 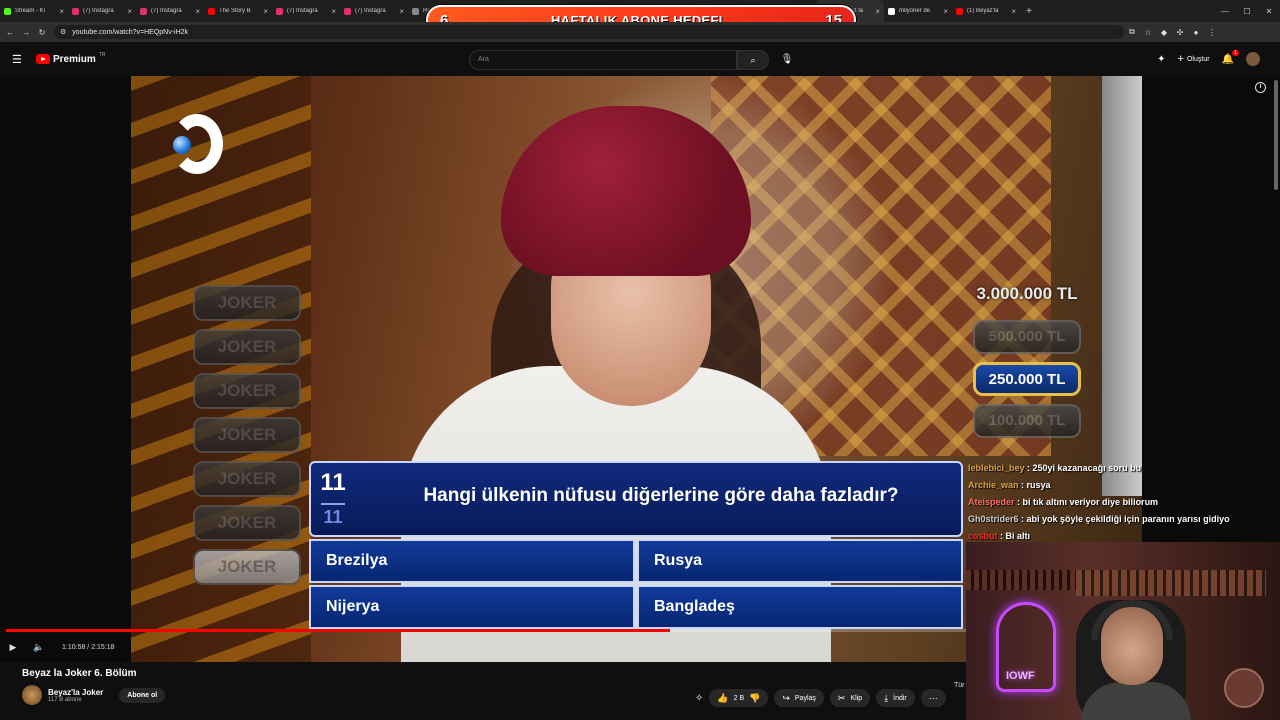 I want to click on site-info-icon: ⚙, so click(x=63, y=32).